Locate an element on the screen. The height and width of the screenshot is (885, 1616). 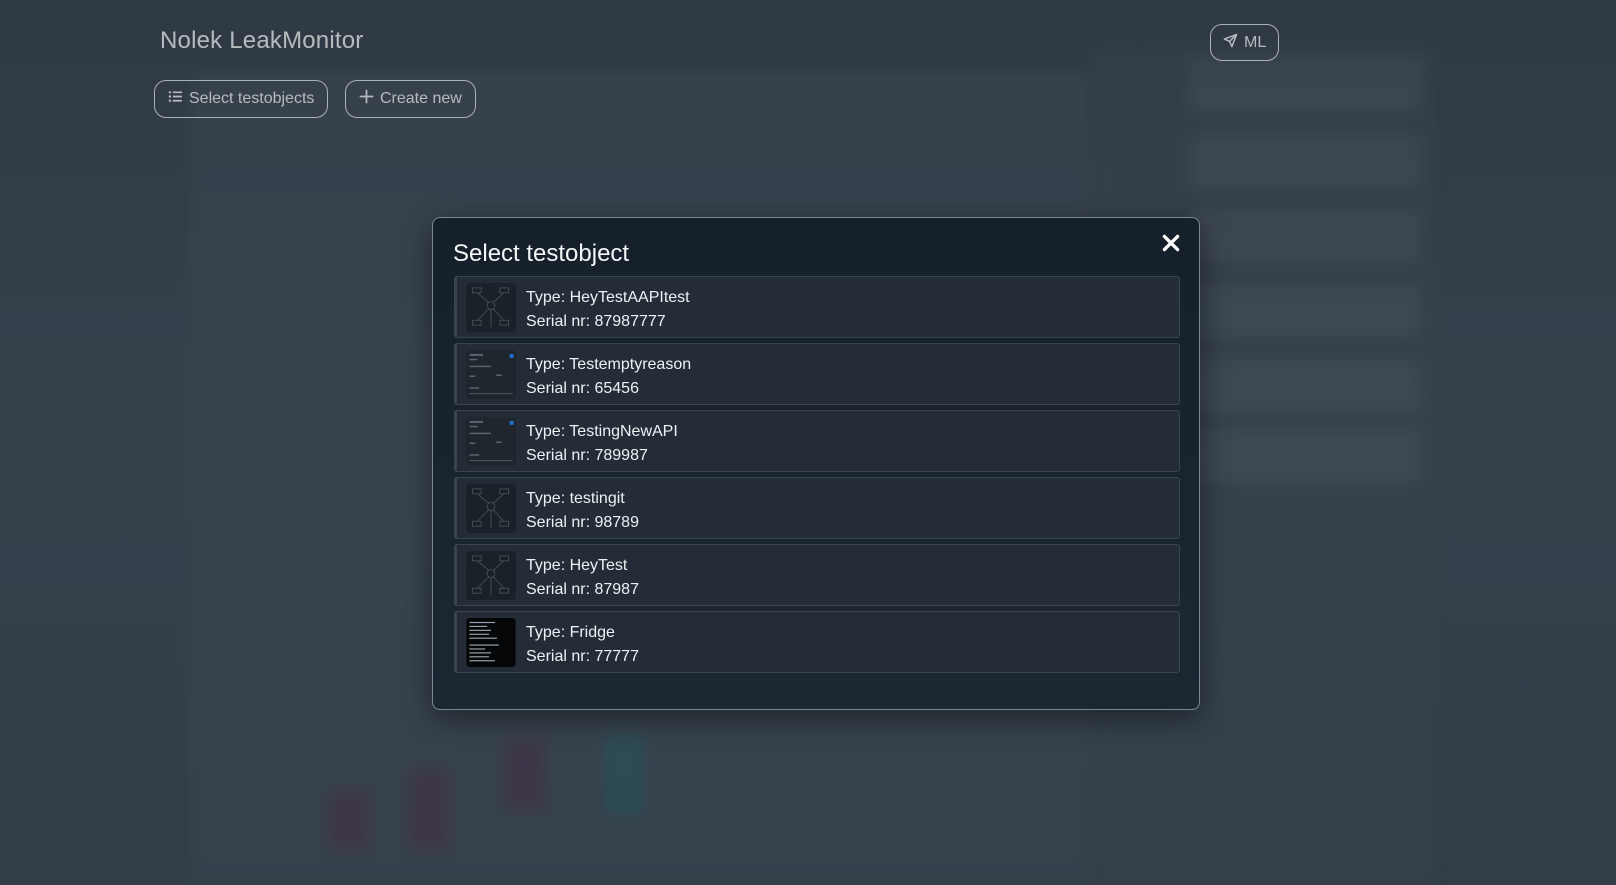
testobject-type: Type: HeyTest is located at coordinates (577, 565).